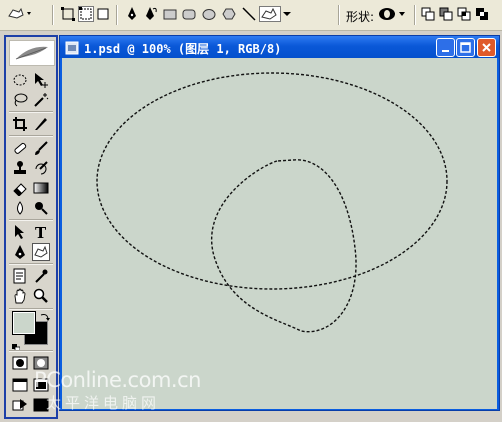 This screenshot has height=422, width=502. What do you see at coordinates (20, 148) in the screenshot?
I see `healing-brush-icon` at bounding box center [20, 148].